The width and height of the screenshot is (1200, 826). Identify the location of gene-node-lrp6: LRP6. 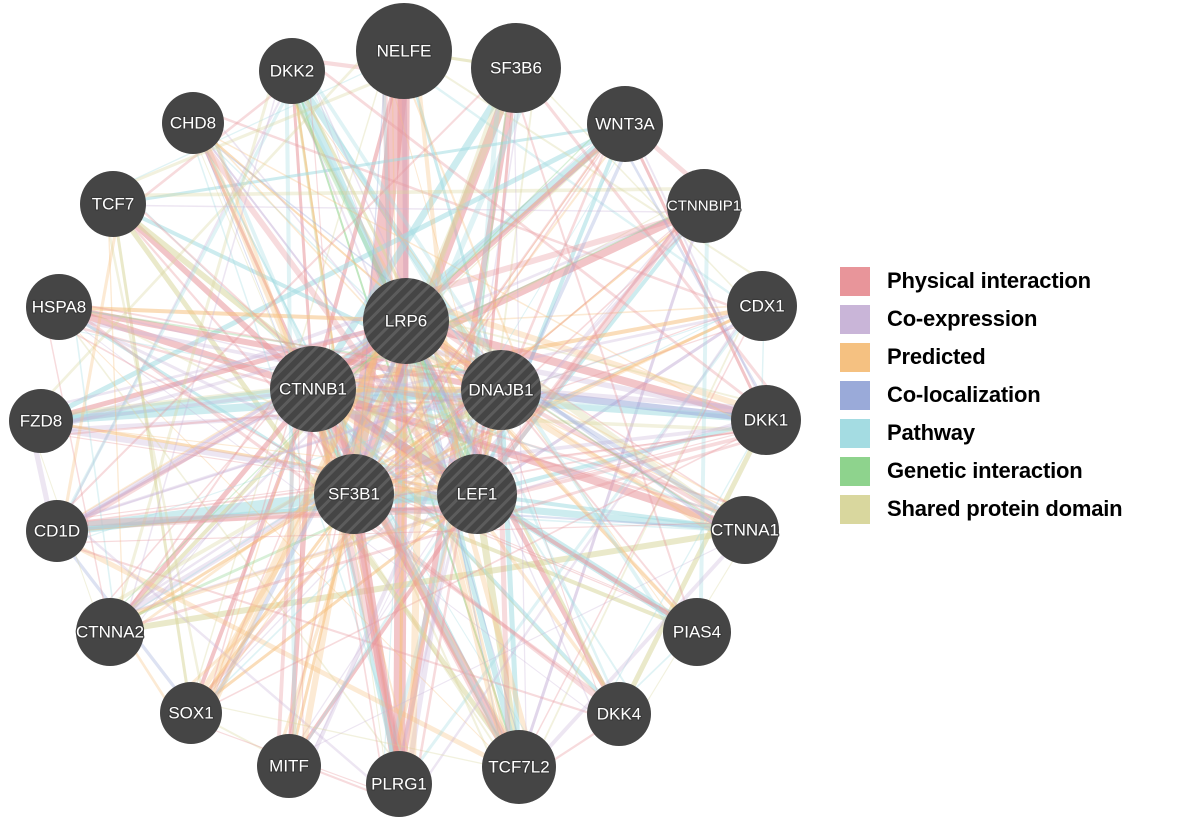
(406, 321).